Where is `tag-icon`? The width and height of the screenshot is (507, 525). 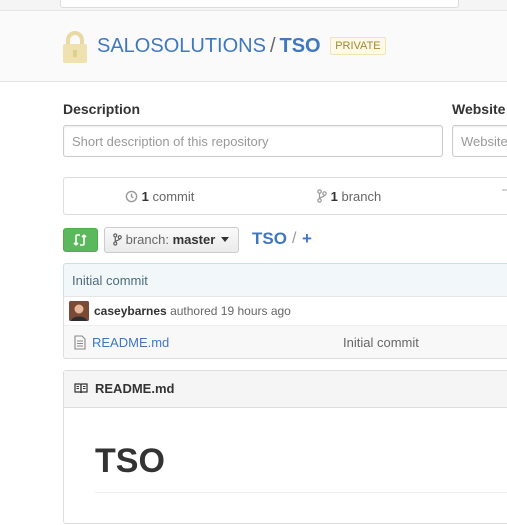 tag-icon is located at coordinates (504, 197).